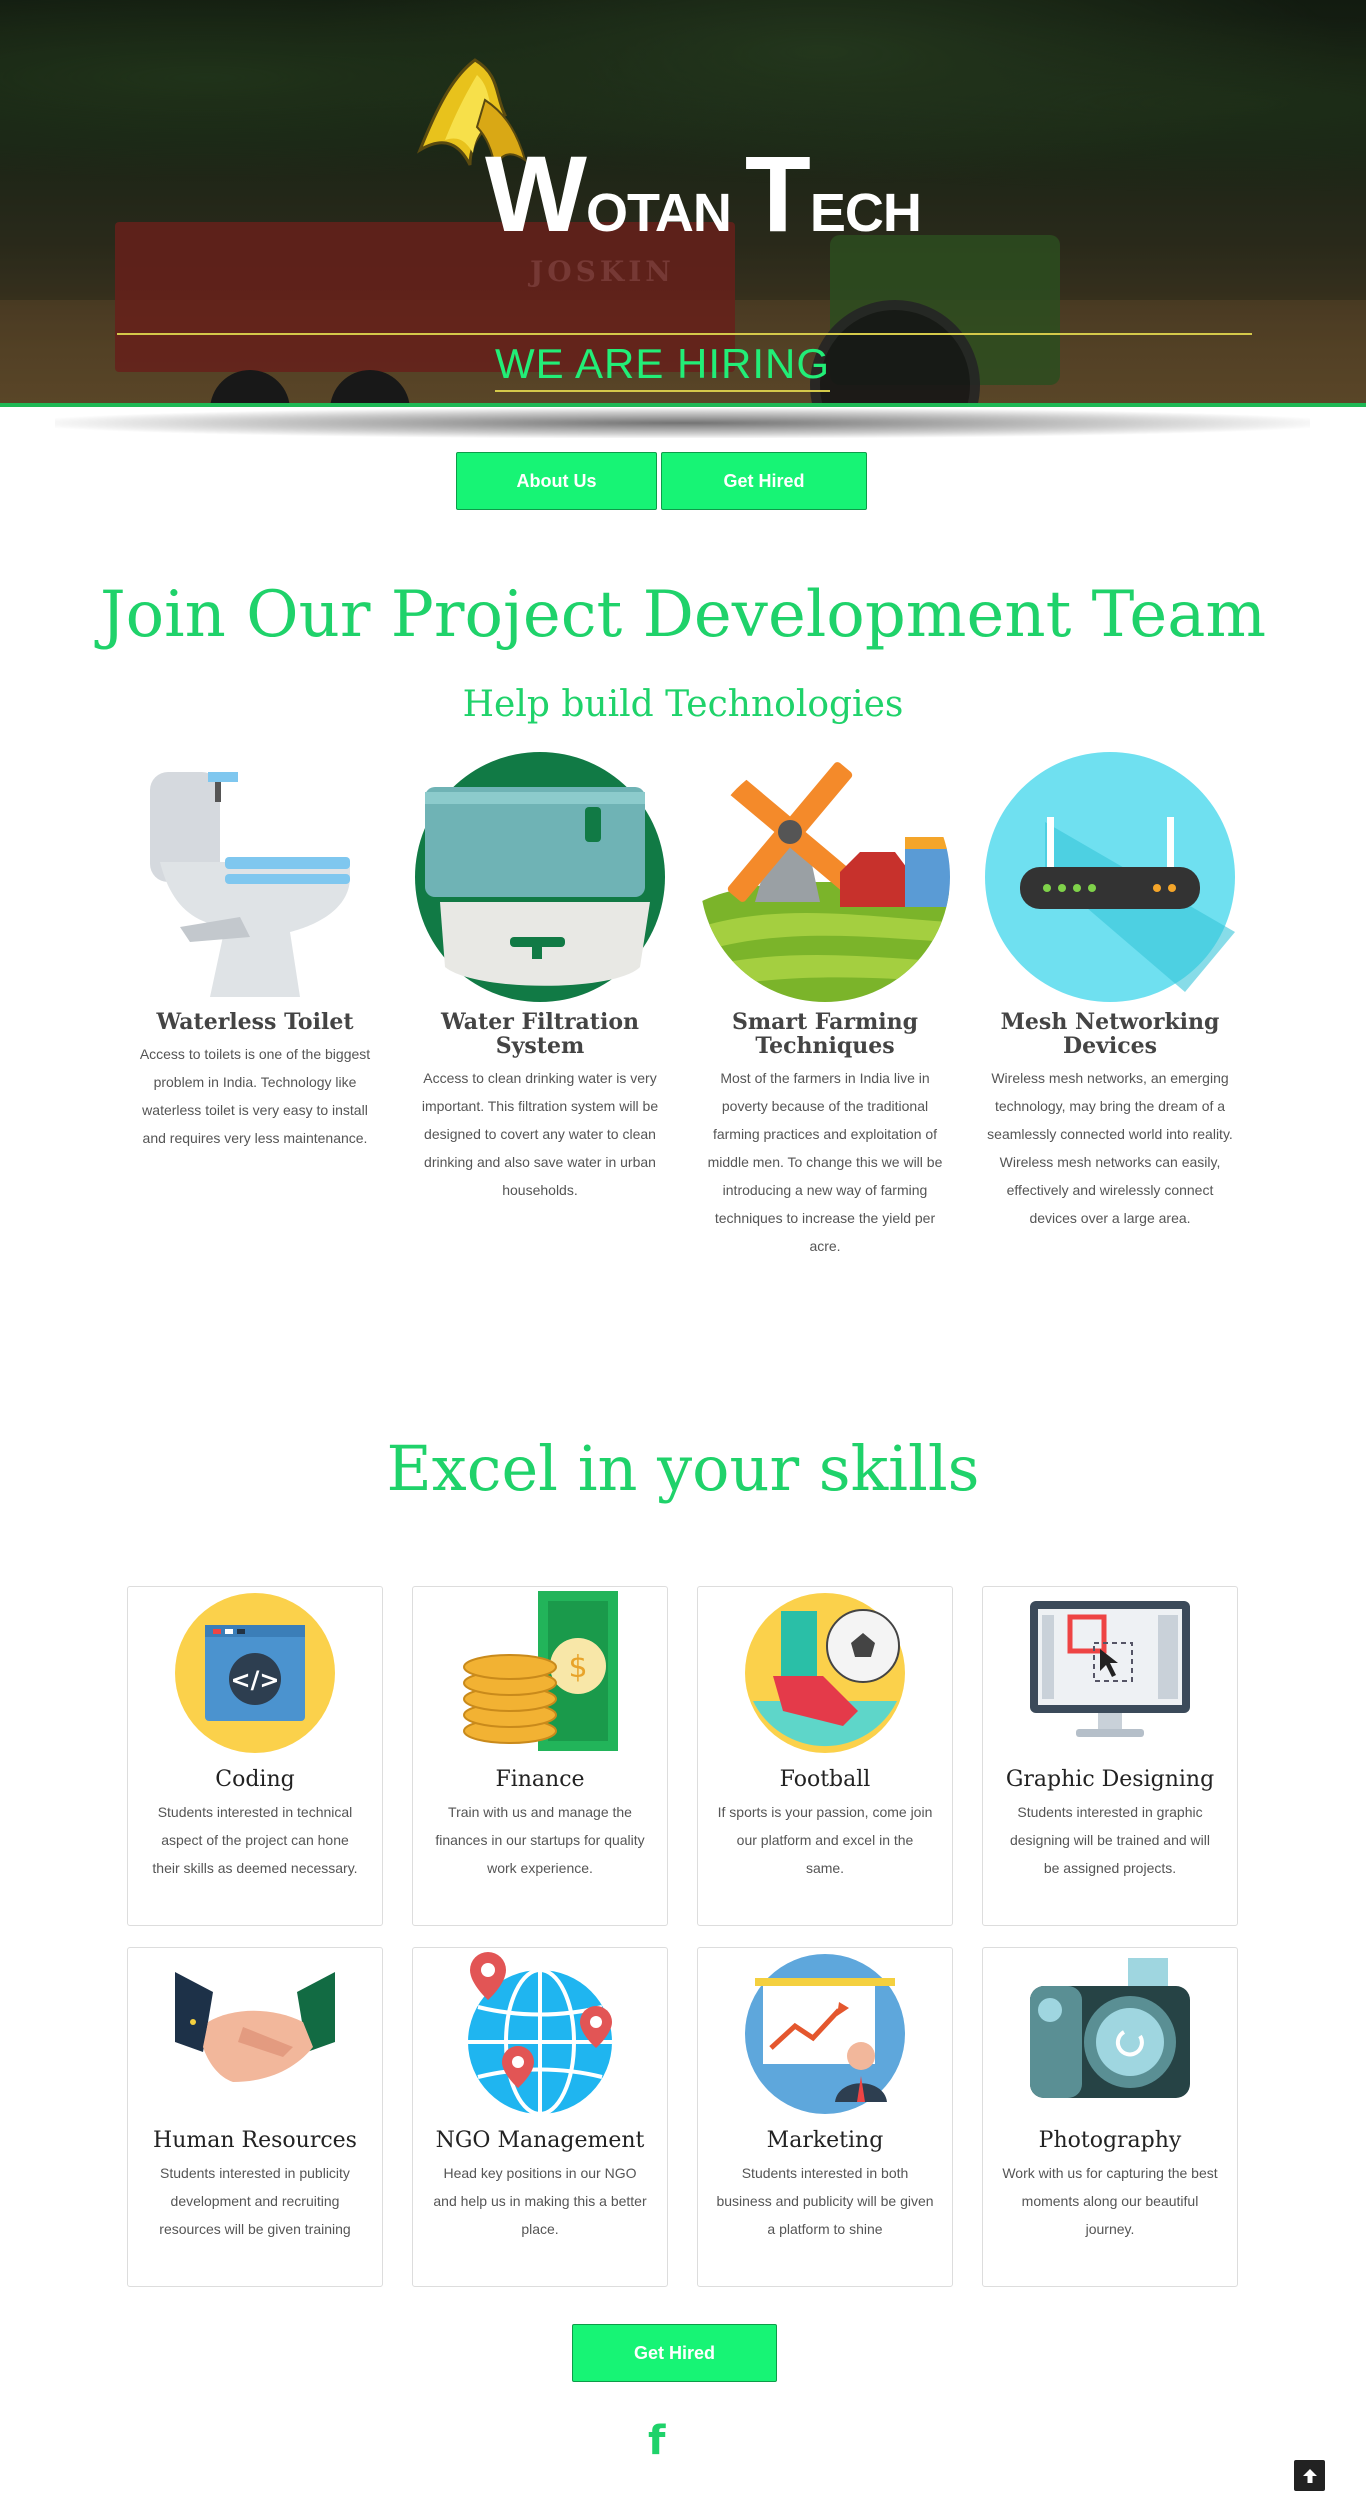 Image resolution: width=1366 pixels, height=2512 pixels. Describe the element at coordinates (825, 2140) in the screenshot. I see `skill-title: Marketing` at that location.